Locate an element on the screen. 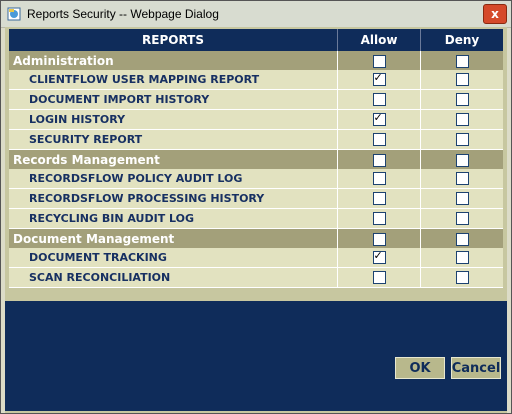 The image size is (512, 414). report-label: SECURITY REPORT is located at coordinates (173, 139).